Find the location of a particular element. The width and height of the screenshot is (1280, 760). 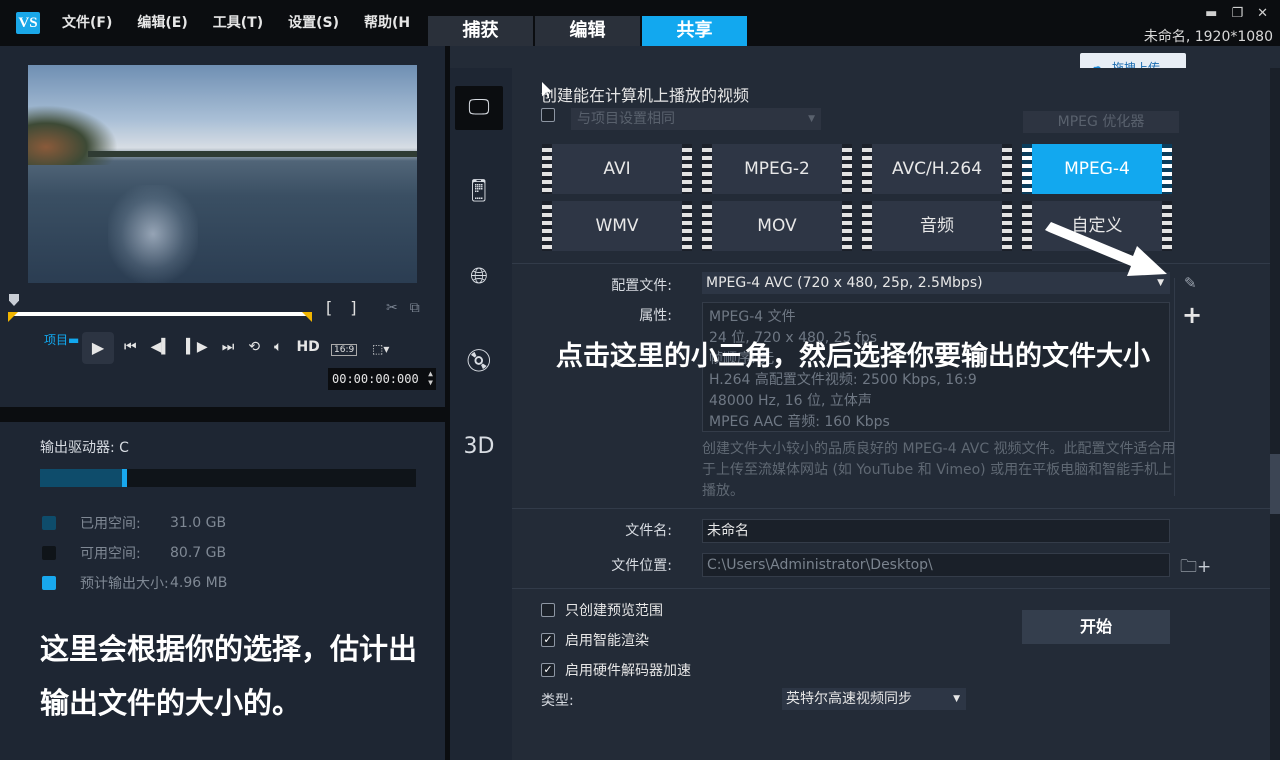

format-wmv: WMV is located at coordinates (617, 226).